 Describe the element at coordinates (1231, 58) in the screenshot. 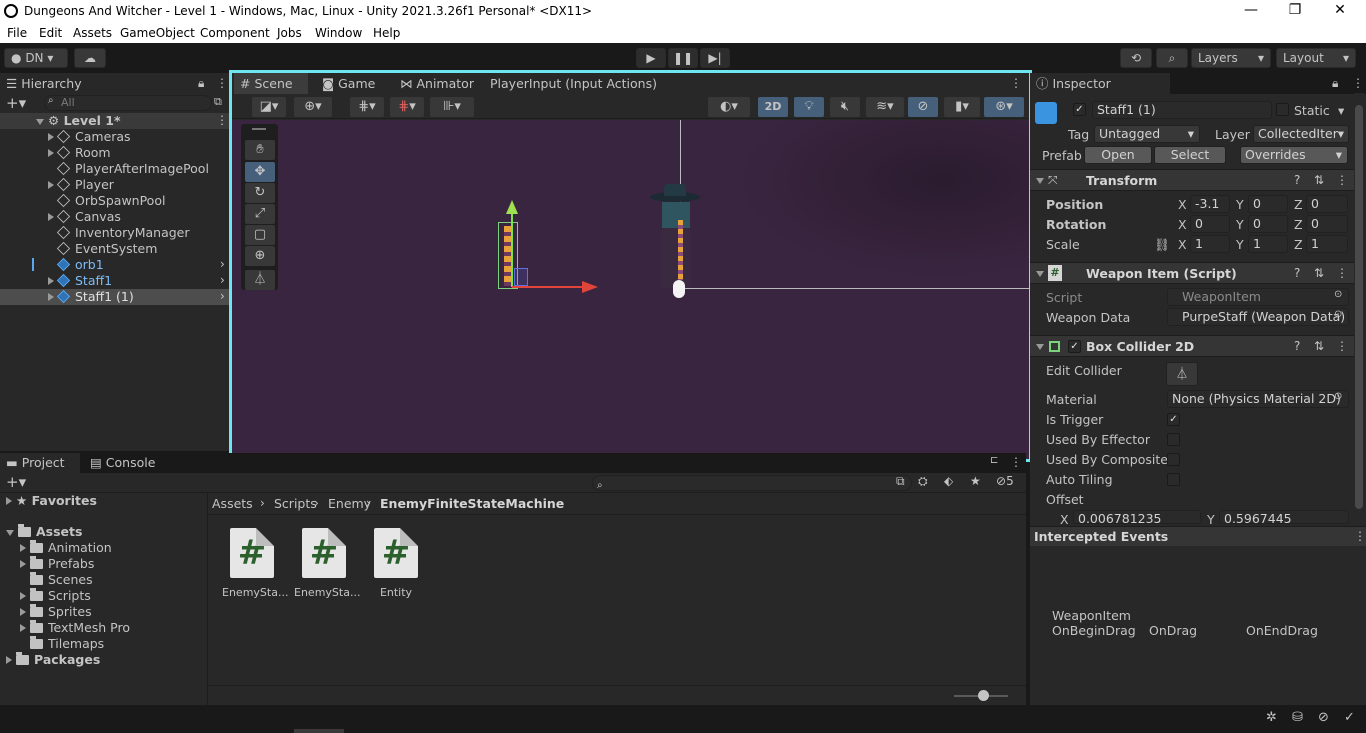

I see `layers-dropdown: Layers ▾` at that location.